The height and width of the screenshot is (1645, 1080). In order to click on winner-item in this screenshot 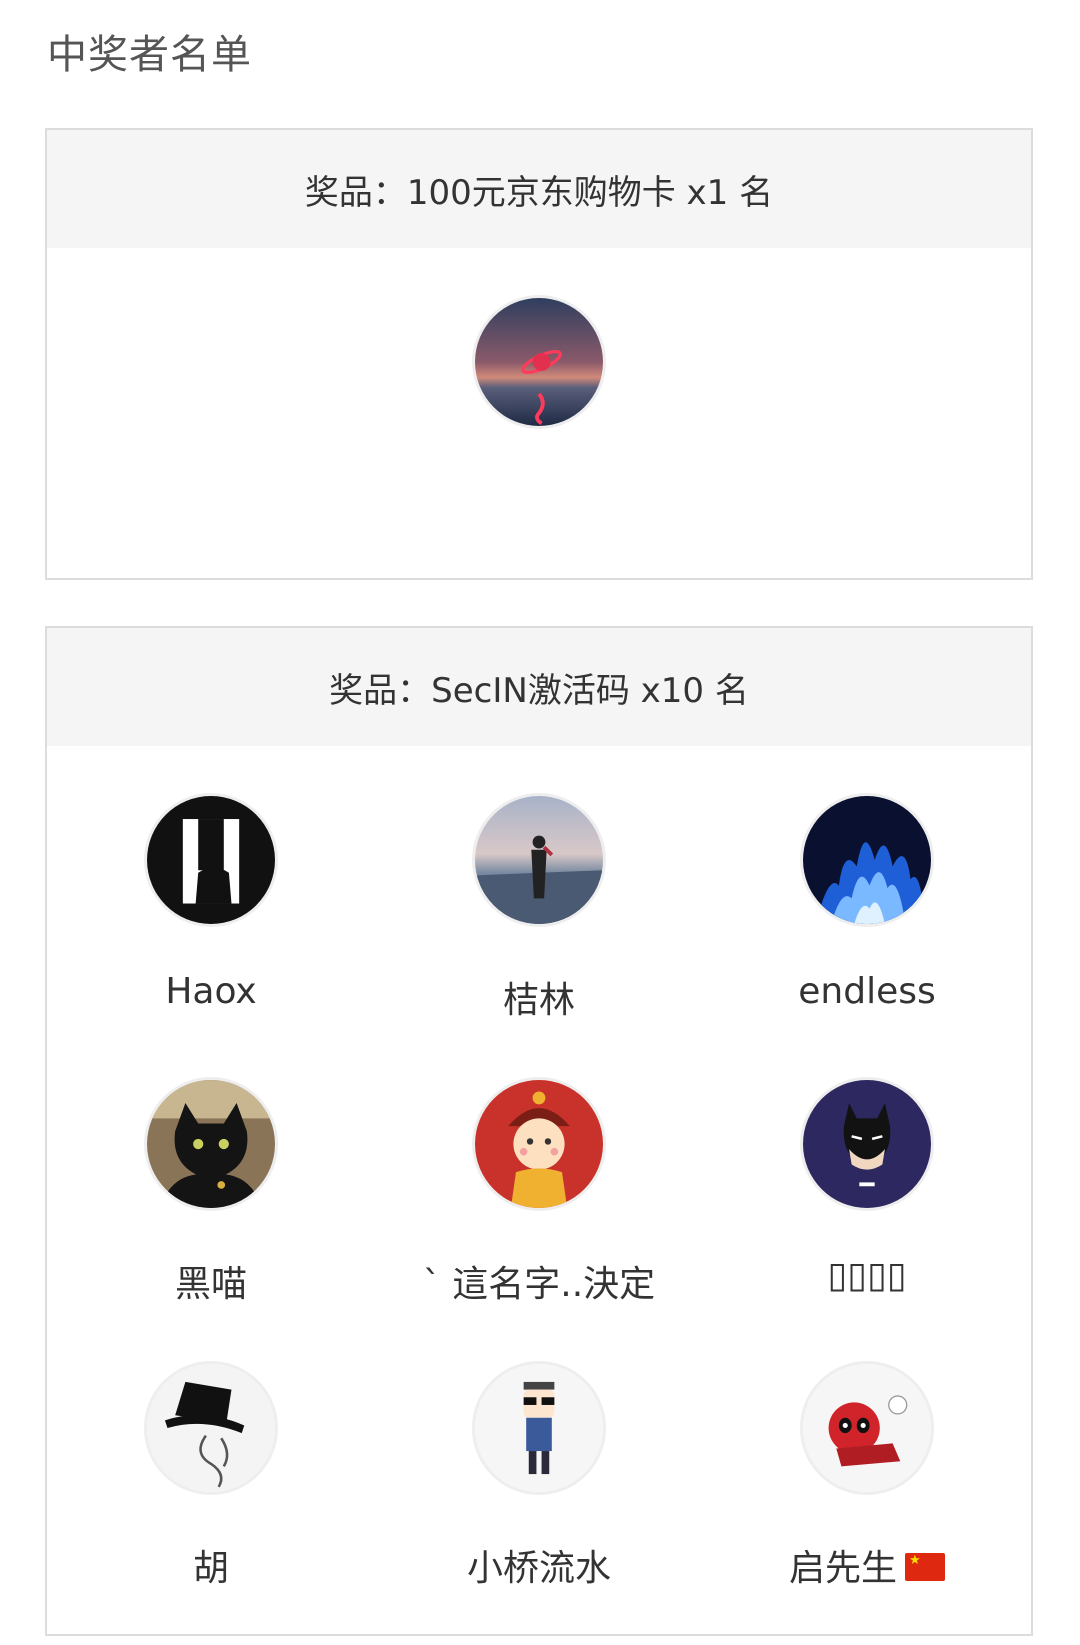, I will do `click(539, 437)`.